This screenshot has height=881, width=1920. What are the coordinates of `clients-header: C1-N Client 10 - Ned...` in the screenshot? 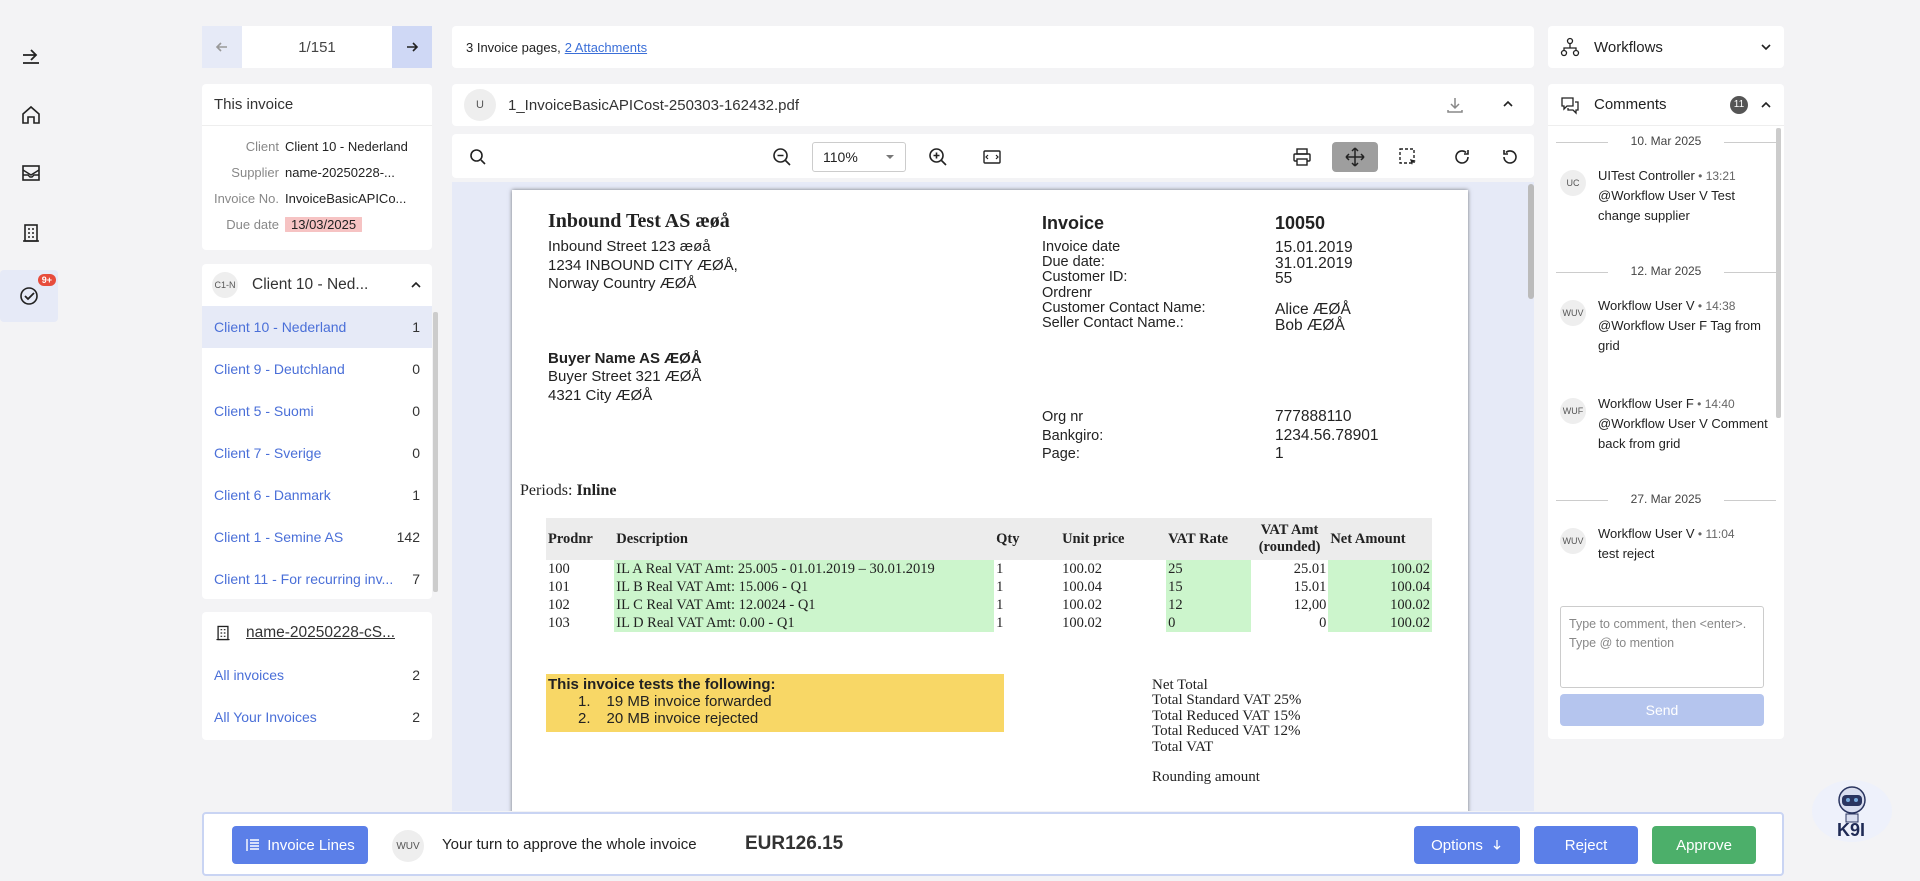 It's located at (317, 285).